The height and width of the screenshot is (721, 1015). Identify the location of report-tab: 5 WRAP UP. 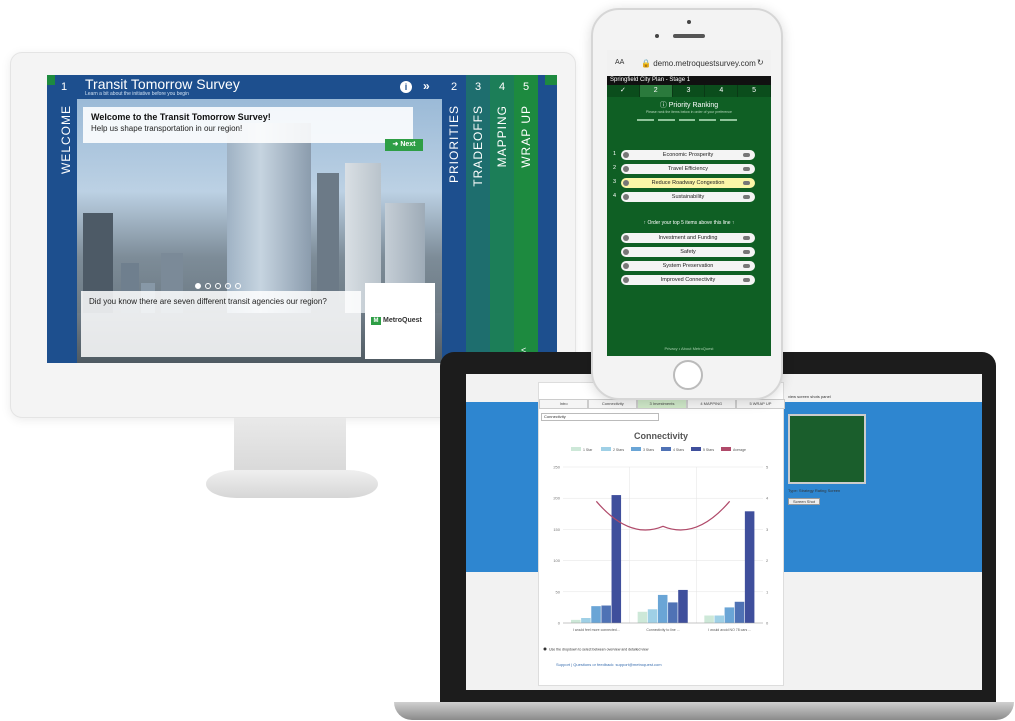
(760, 404).